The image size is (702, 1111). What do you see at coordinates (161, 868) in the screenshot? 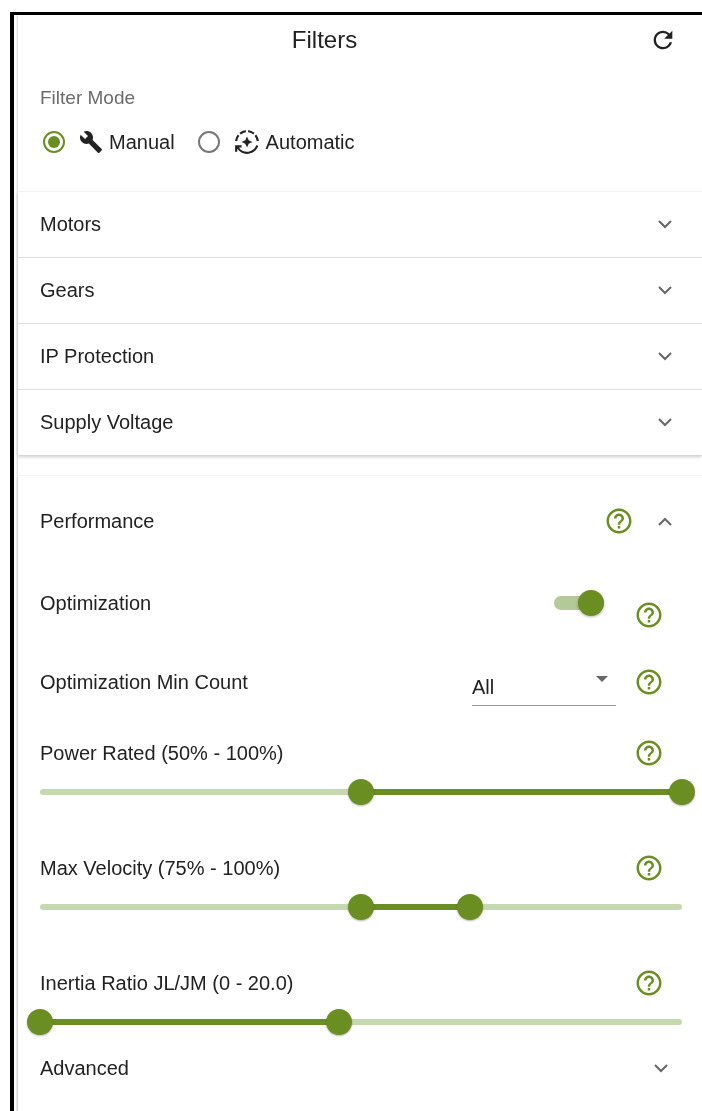
I see `slider-label: Max Velocity (75% - 100%)` at bounding box center [161, 868].